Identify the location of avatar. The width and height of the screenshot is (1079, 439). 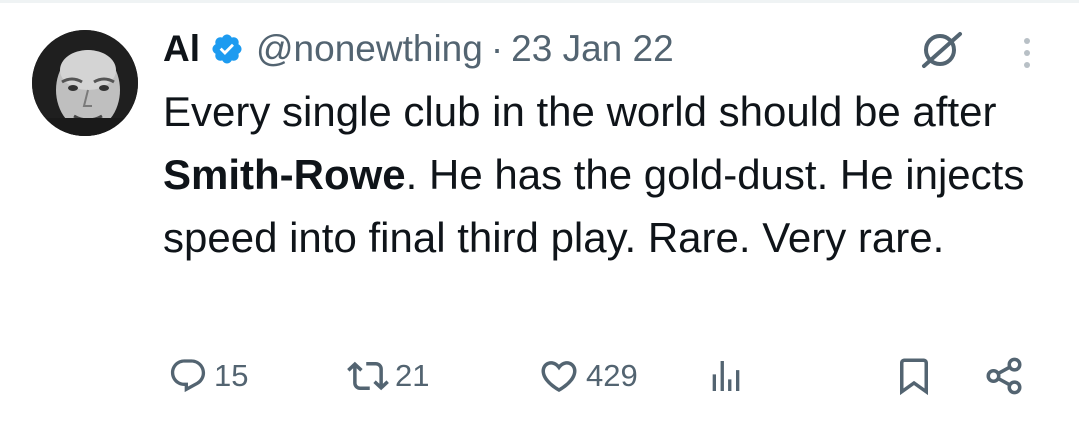
(85, 83).